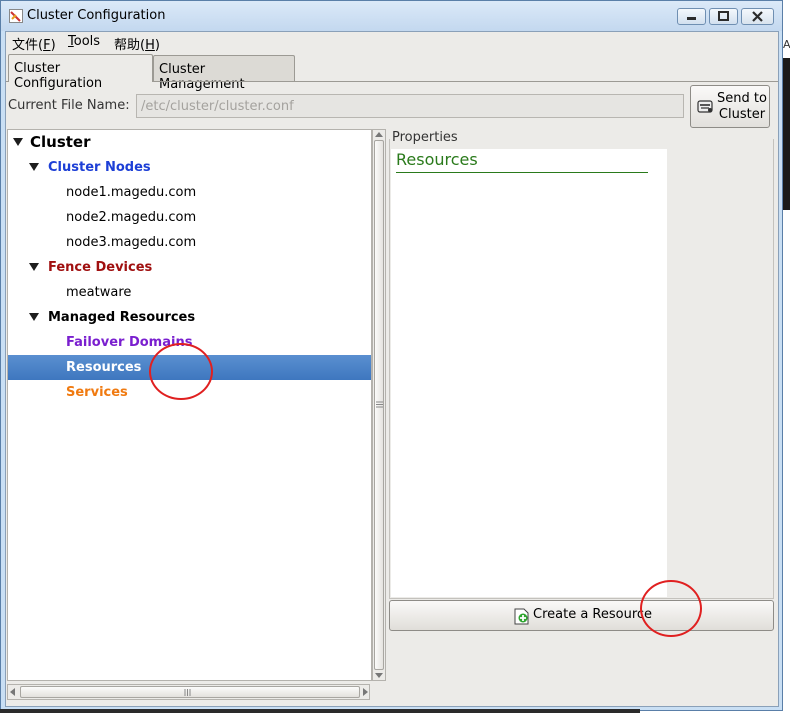 The height and width of the screenshot is (713, 790). What do you see at coordinates (100, 267) in the screenshot?
I see `tree-label-fence-devices: Fence Devices` at bounding box center [100, 267].